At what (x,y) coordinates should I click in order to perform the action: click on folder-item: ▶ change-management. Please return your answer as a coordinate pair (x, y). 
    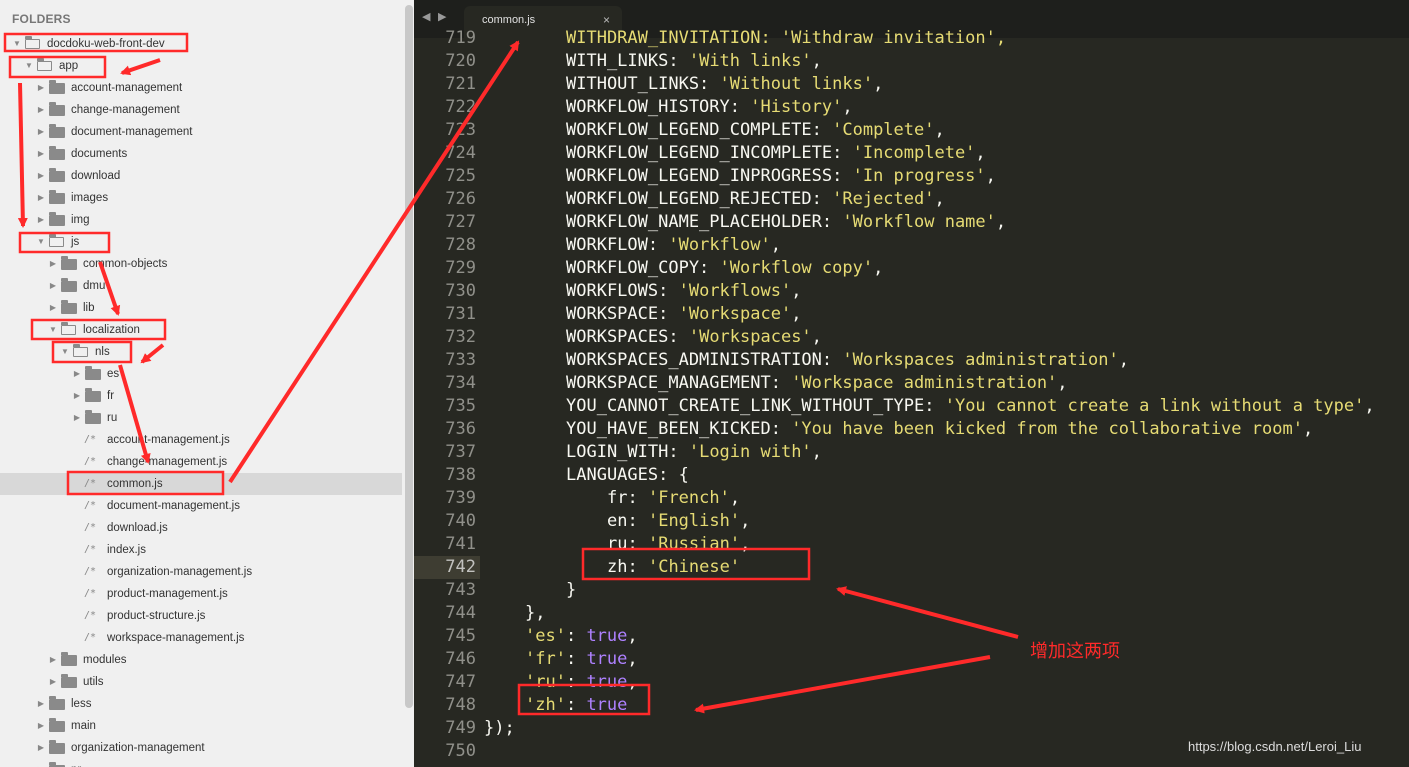
    Looking at the image, I should click on (201, 110).